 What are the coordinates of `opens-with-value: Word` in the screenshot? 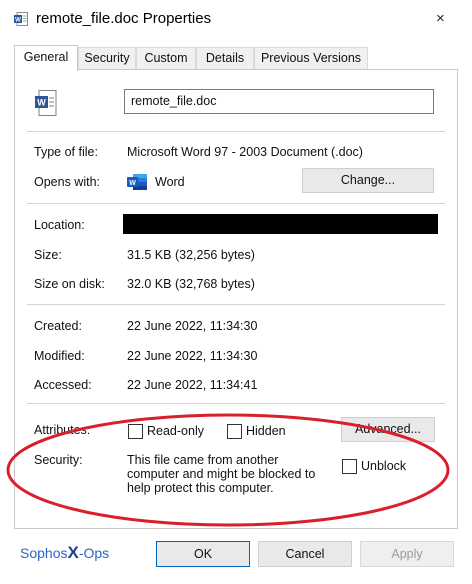 It's located at (170, 182).